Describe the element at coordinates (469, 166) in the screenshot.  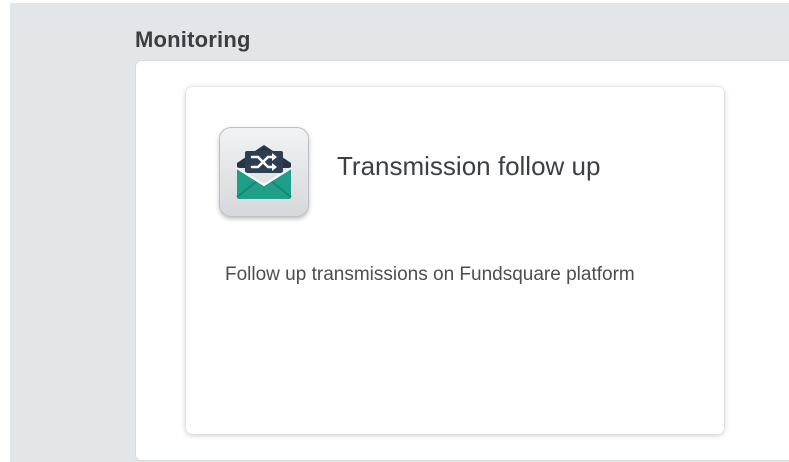
I see `app-card-title: Transmission follow up` at that location.